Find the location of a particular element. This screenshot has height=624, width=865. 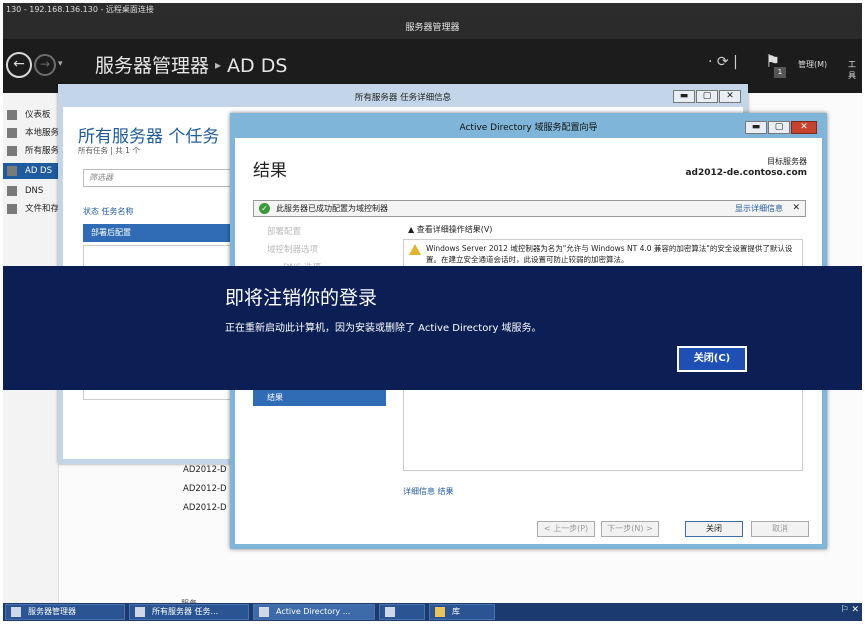

tools-menu: 工具 is located at coordinates (855, 70).